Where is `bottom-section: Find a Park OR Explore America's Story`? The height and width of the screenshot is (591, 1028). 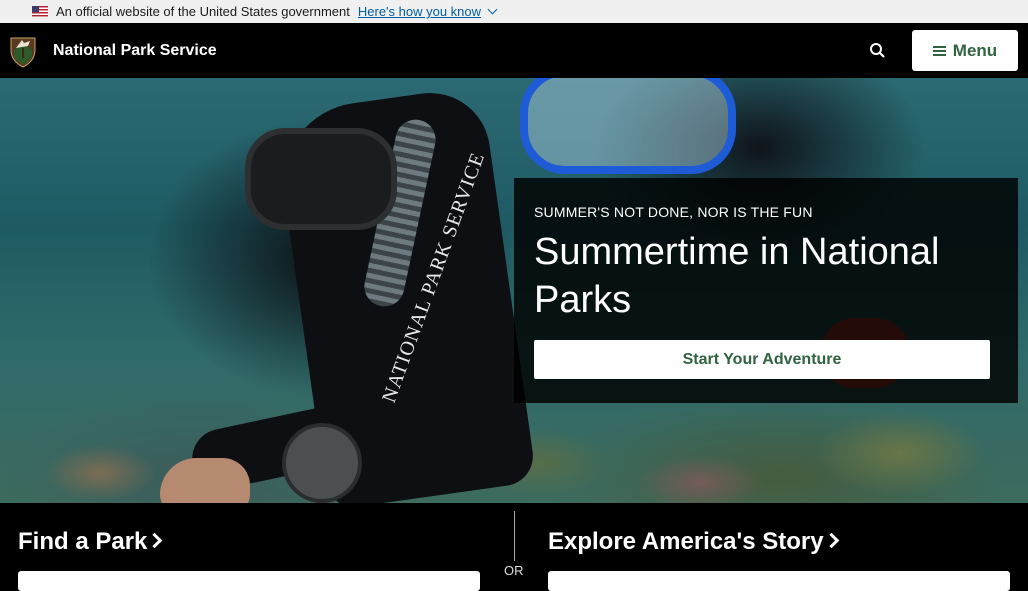
bottom-section: Find a Park OR Explore America's Story is located at coordinates (514, 547).